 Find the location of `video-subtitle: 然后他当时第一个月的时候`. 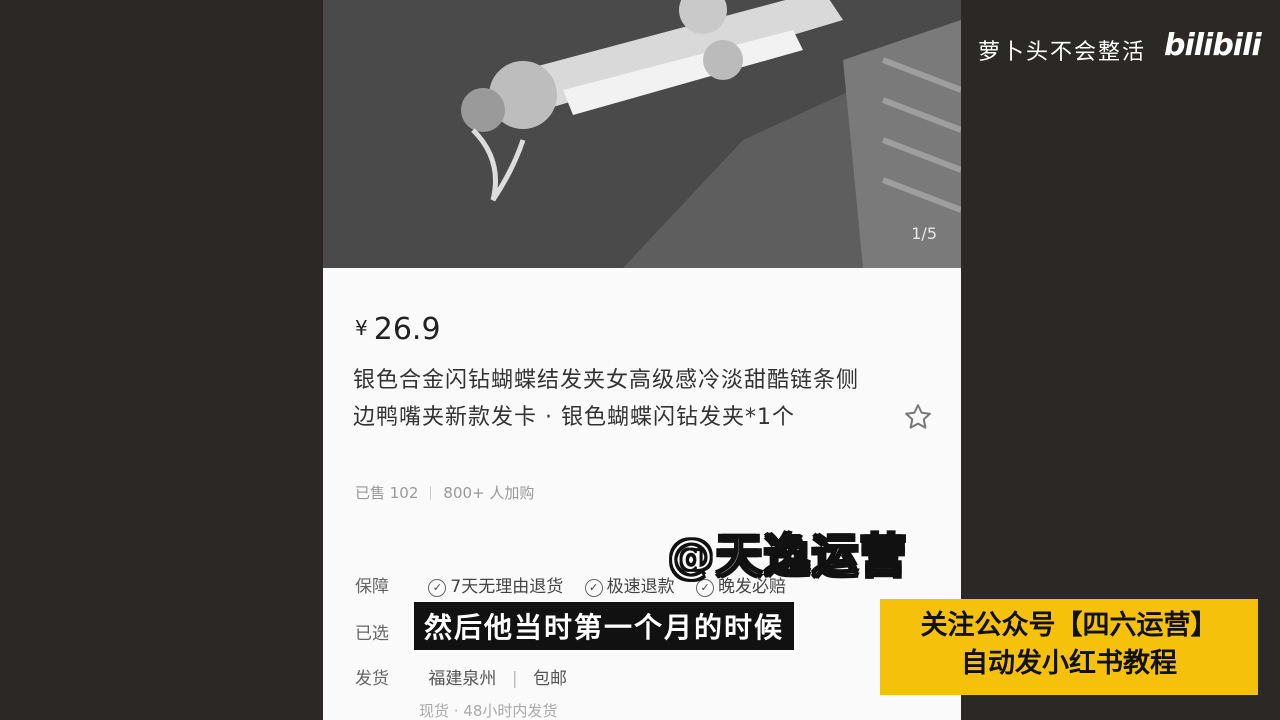

video-subtitle: 然后他当时第一个月的时候 is located at coordinates (604, 626).